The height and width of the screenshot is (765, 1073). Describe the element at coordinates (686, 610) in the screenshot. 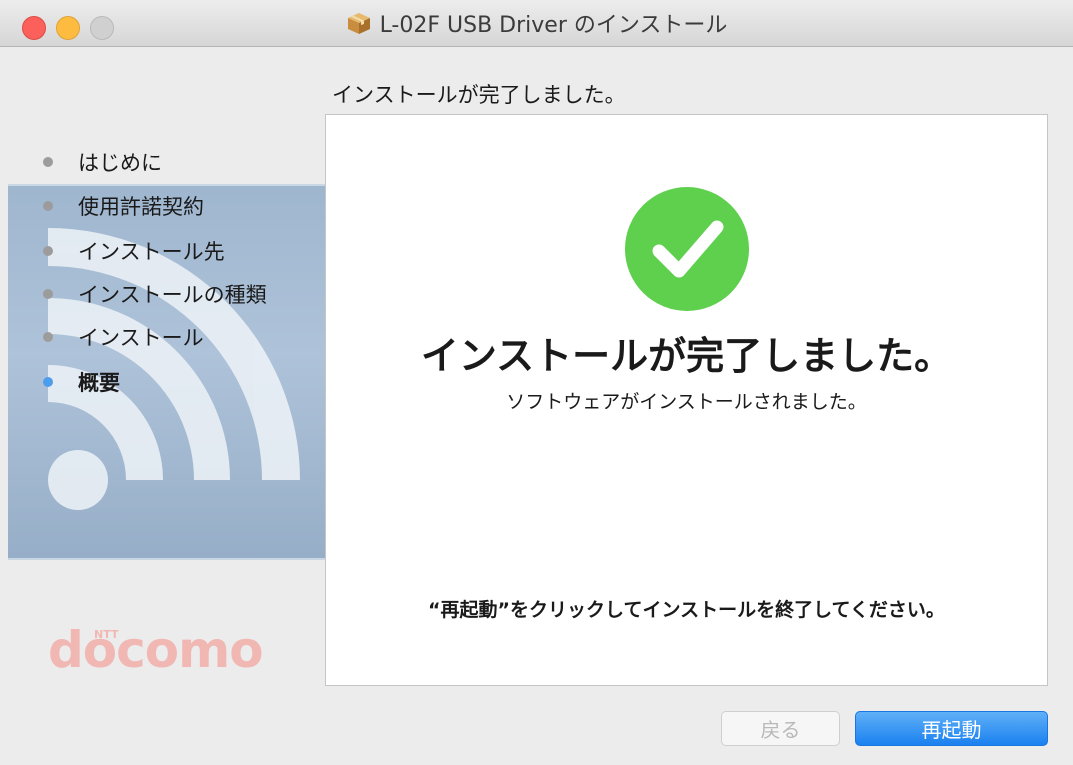

I see `restart-instruction: “再起動”をクリックしてインストールを終了してください。` at that location.